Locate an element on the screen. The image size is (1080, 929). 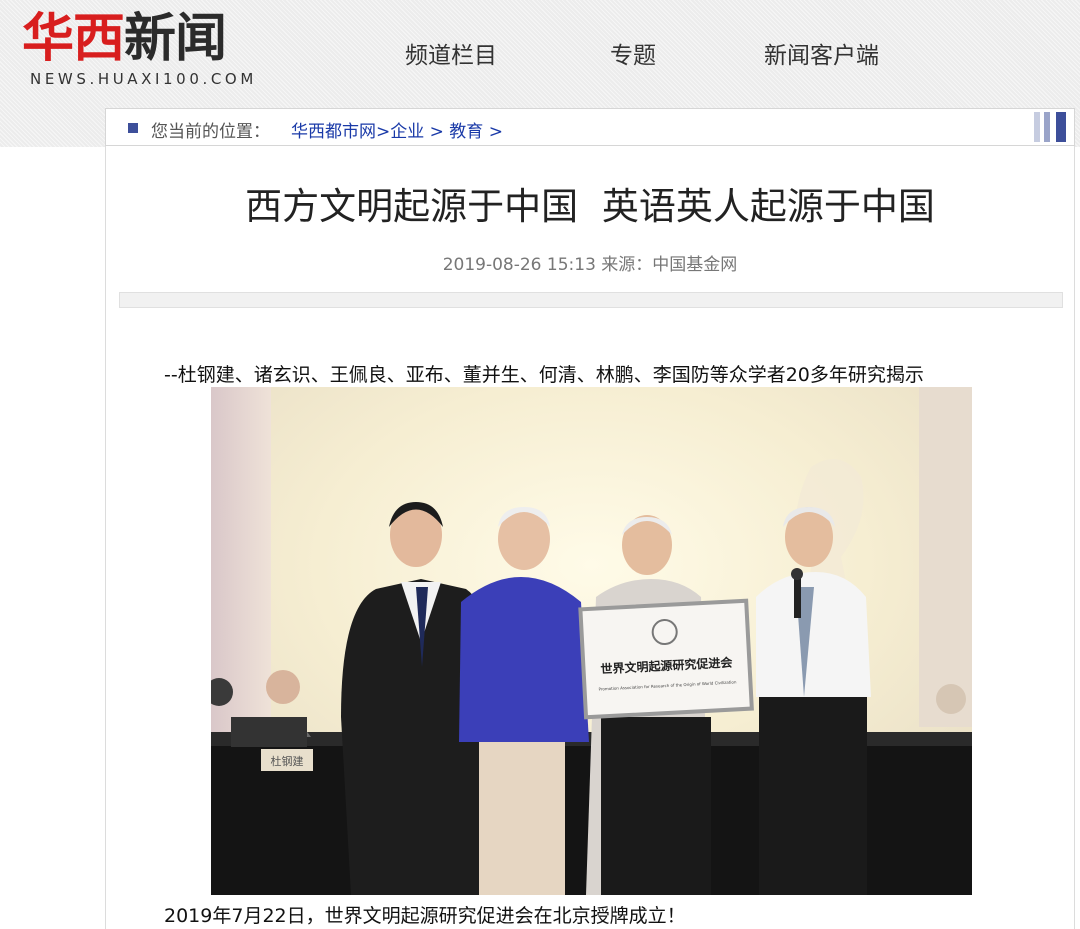
article-title: 西方文明起源于中国 英语英人起源于中国 is located at coordinates (590, 206).